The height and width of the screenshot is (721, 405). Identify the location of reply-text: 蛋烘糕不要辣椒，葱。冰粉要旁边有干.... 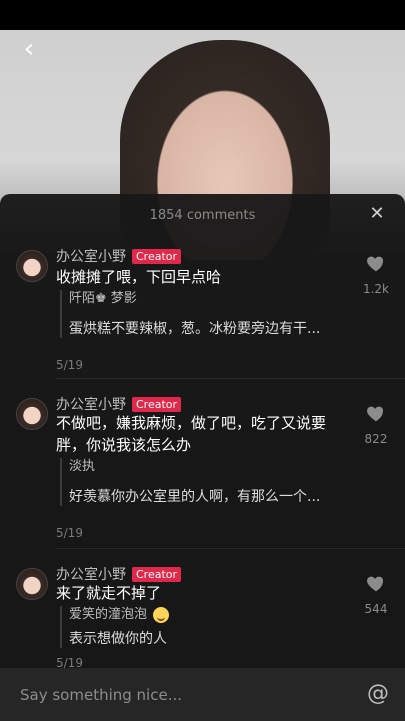
(195, 329).